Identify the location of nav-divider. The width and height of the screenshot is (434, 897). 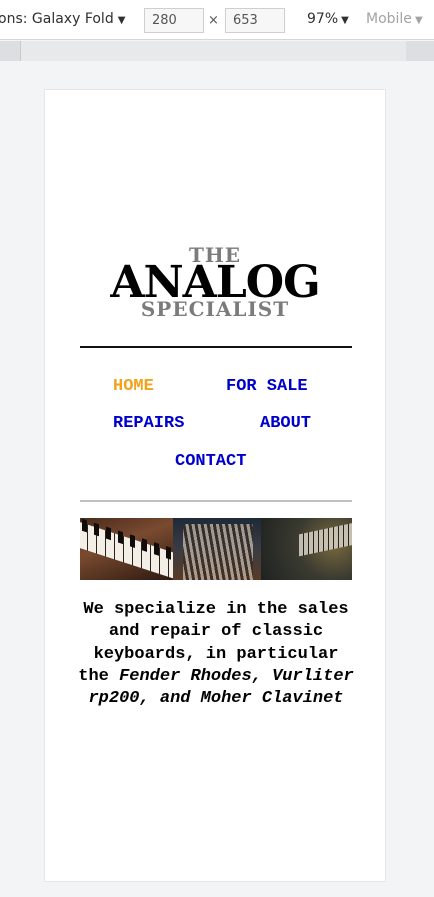
(216, 501).